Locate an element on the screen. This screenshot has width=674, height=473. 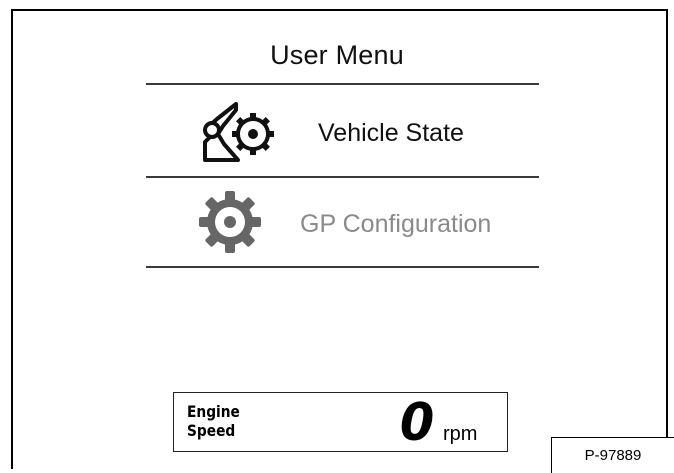
figure-reference-label: P-97889 is located at coordinates (613, 455).